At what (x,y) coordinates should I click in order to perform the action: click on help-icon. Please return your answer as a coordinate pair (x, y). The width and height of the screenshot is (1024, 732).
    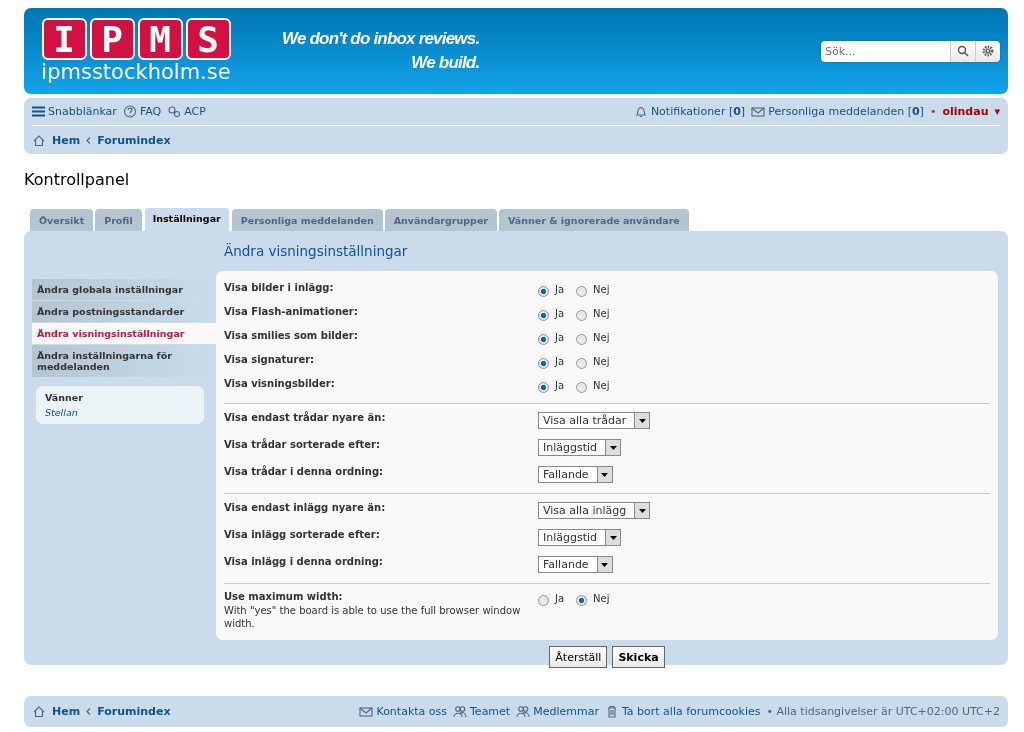
    Looking at the image, I should click on (129, 111).